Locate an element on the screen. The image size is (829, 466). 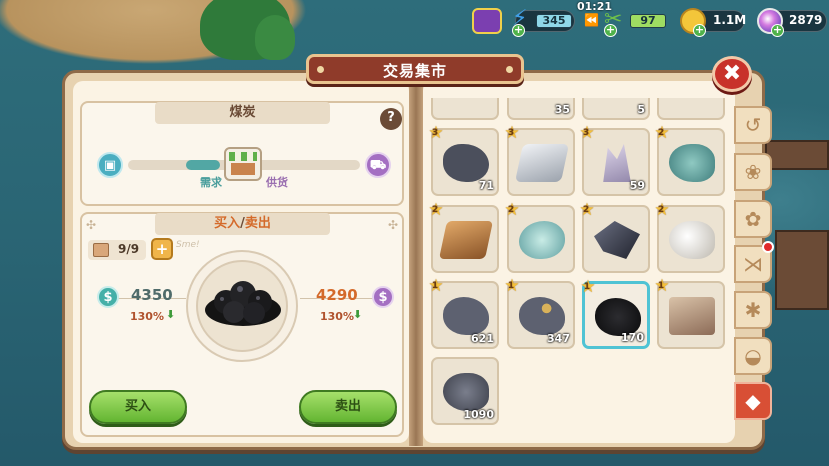
plus-icon: + is located at coordinates (162, 249).